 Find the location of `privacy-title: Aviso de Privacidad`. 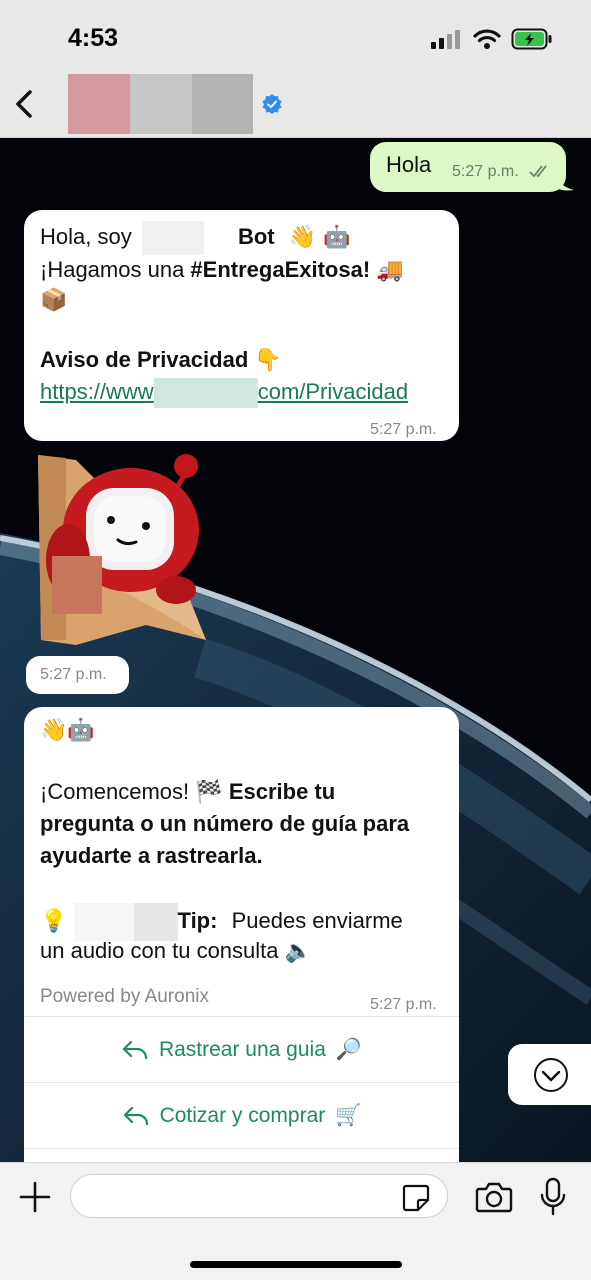

privacy-title: Aviso de Privacidad is located at coordinates (144, 359).